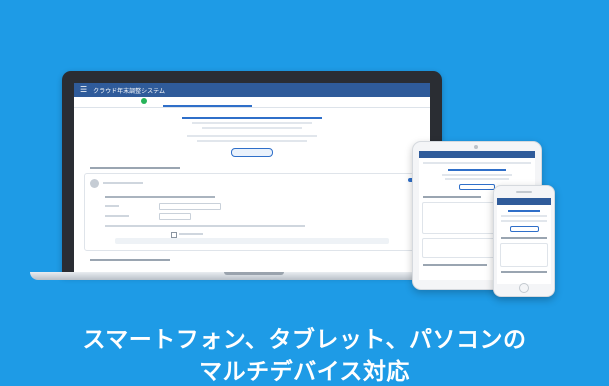 This screenshot has width=609, height=386. I want to click on avatar, so click(94, 183).